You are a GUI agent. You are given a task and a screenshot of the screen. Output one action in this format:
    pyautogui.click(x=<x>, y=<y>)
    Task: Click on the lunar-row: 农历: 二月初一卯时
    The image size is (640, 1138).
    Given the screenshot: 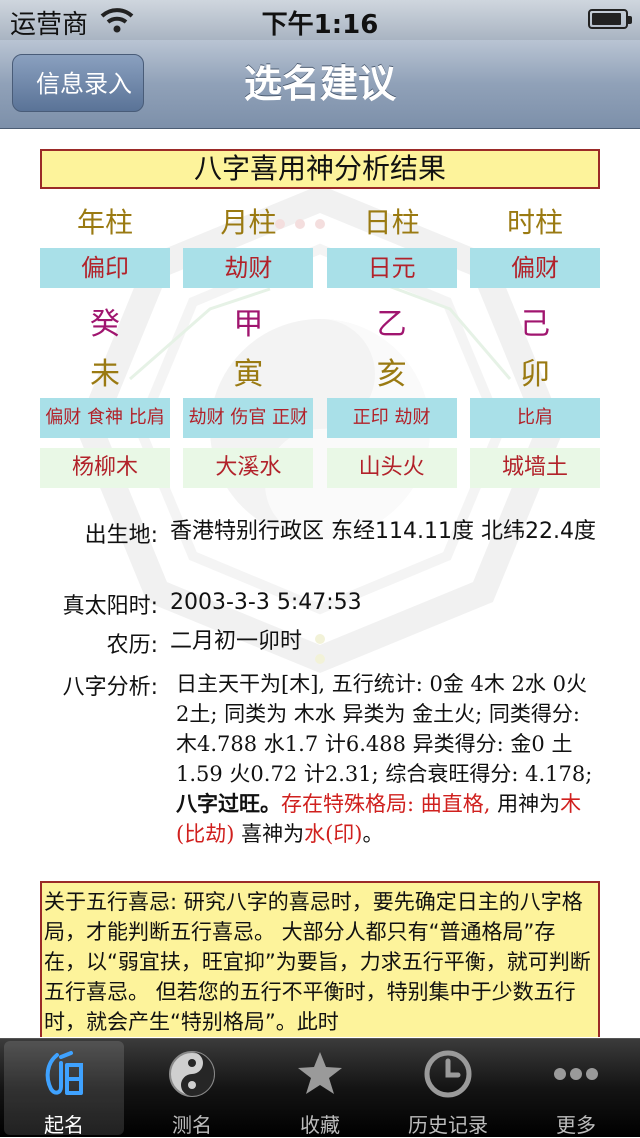 What is the action you would take?
    pyautogui.click(x=320, y=643)
    